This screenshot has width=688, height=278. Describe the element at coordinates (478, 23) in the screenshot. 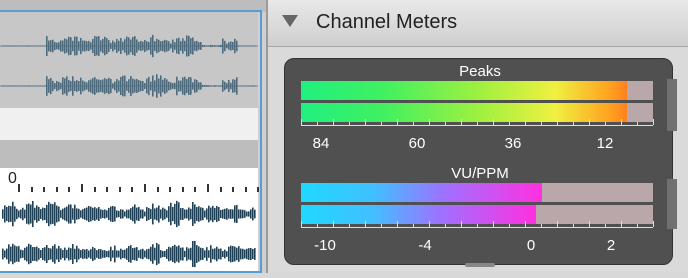

I see `channel-meters-header: Channel Meters` at that location.